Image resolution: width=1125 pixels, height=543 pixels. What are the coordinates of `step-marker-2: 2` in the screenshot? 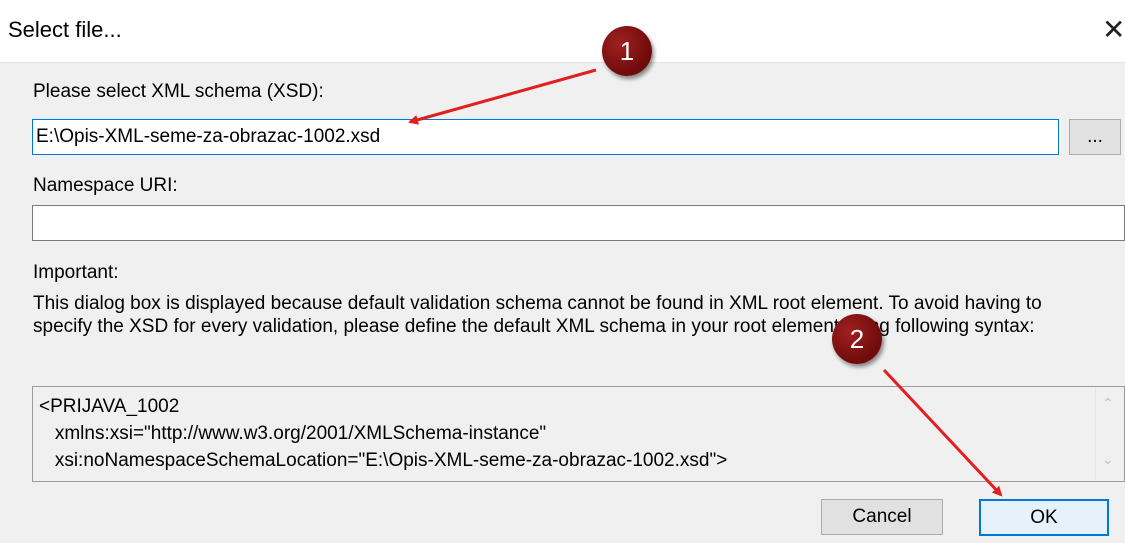 It's located at (857, 339).